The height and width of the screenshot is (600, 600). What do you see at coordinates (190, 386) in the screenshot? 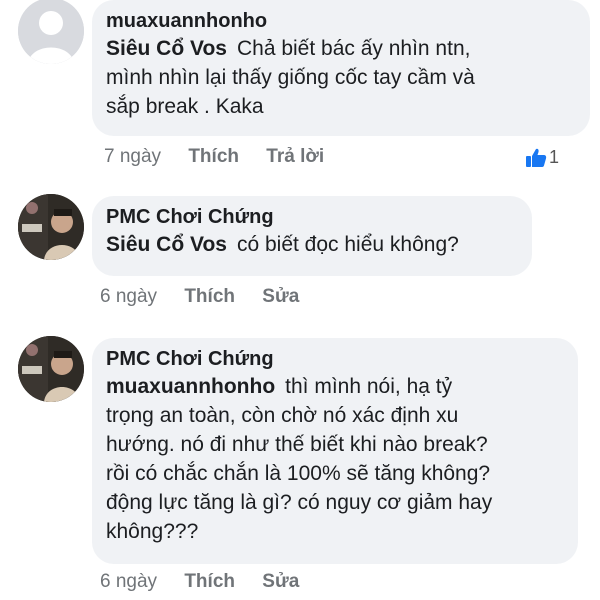
I see `mention-link: muaxuannhonho` at bounding box center [190, 386].